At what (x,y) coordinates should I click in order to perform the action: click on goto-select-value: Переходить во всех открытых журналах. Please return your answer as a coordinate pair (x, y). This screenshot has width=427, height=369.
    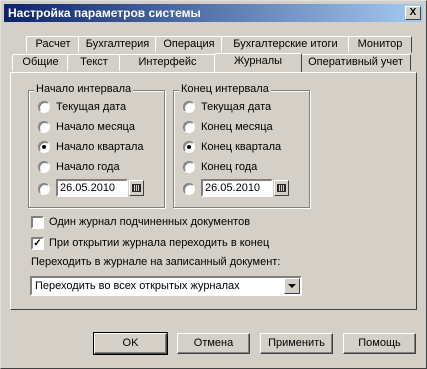
    Looking at the image, I should click on (137, 286).